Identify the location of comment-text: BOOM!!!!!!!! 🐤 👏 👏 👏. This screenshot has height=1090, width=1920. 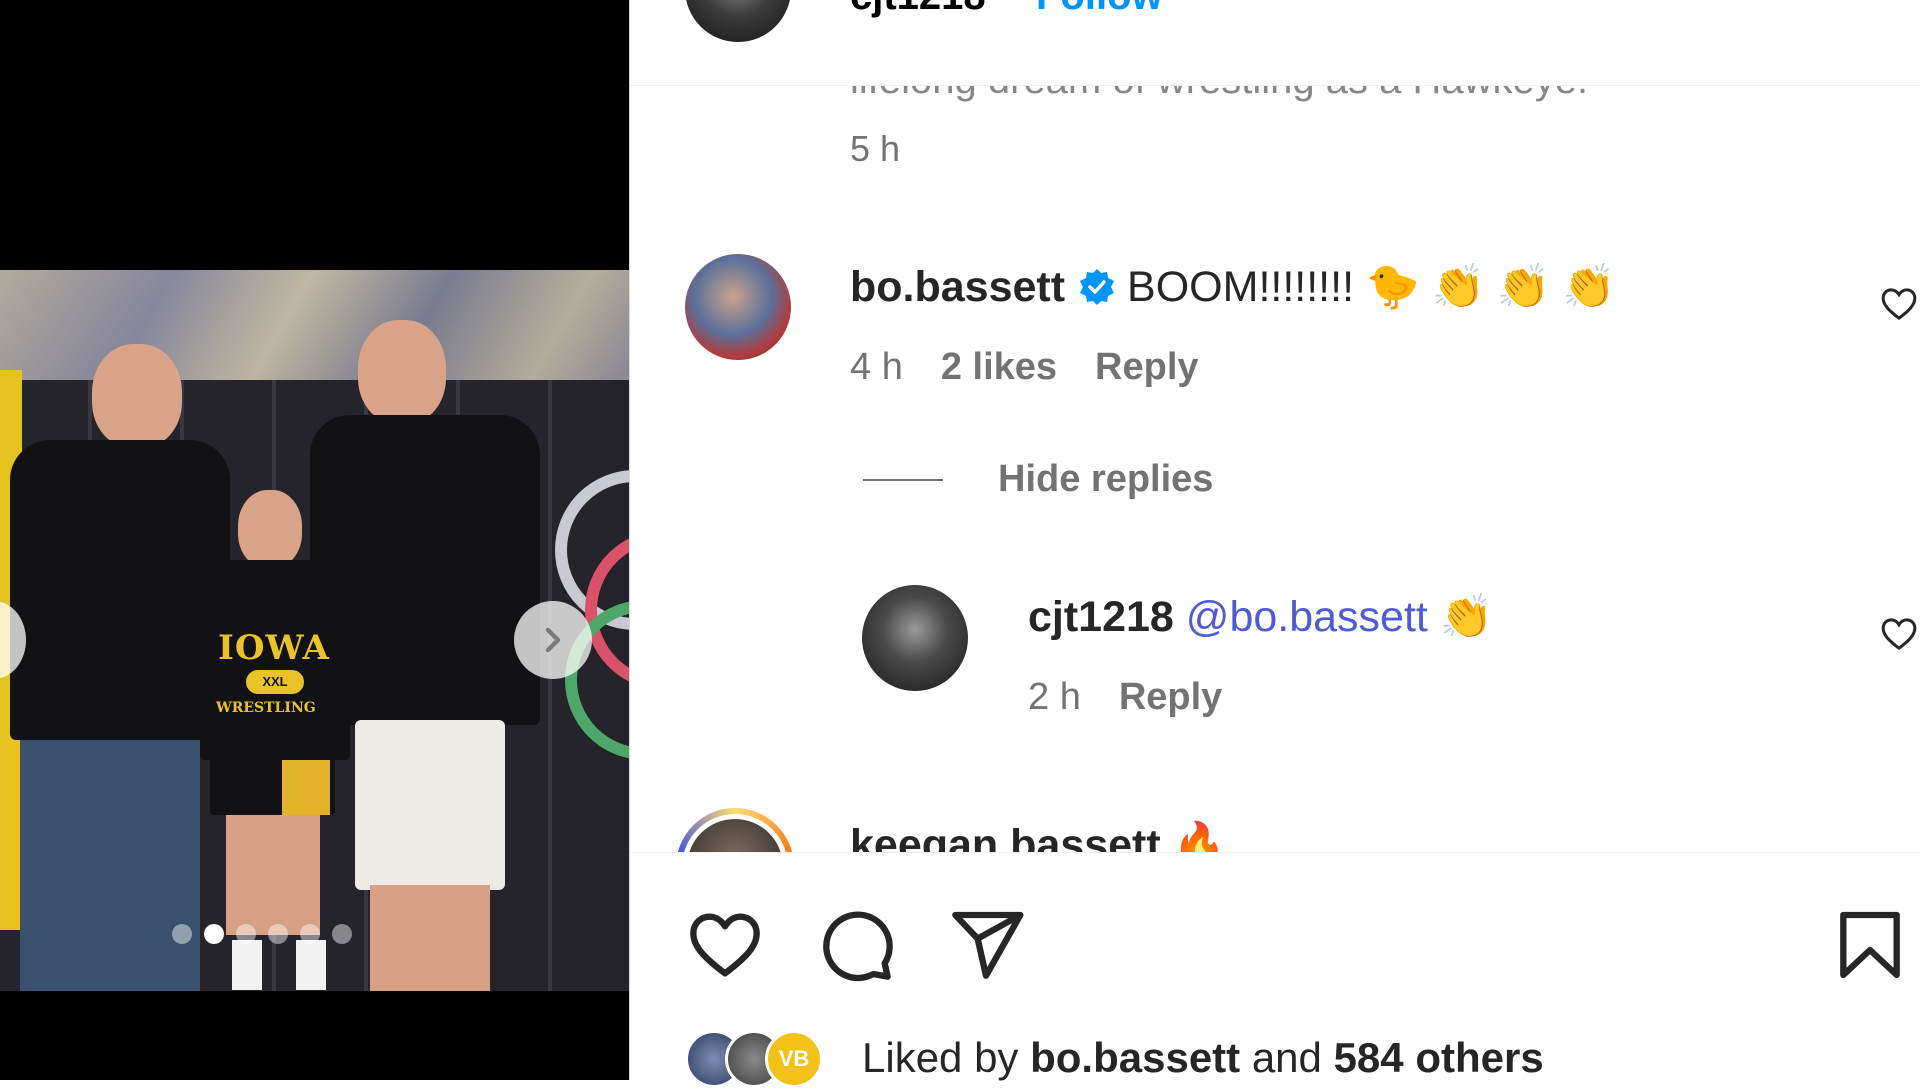
(1371, 287).